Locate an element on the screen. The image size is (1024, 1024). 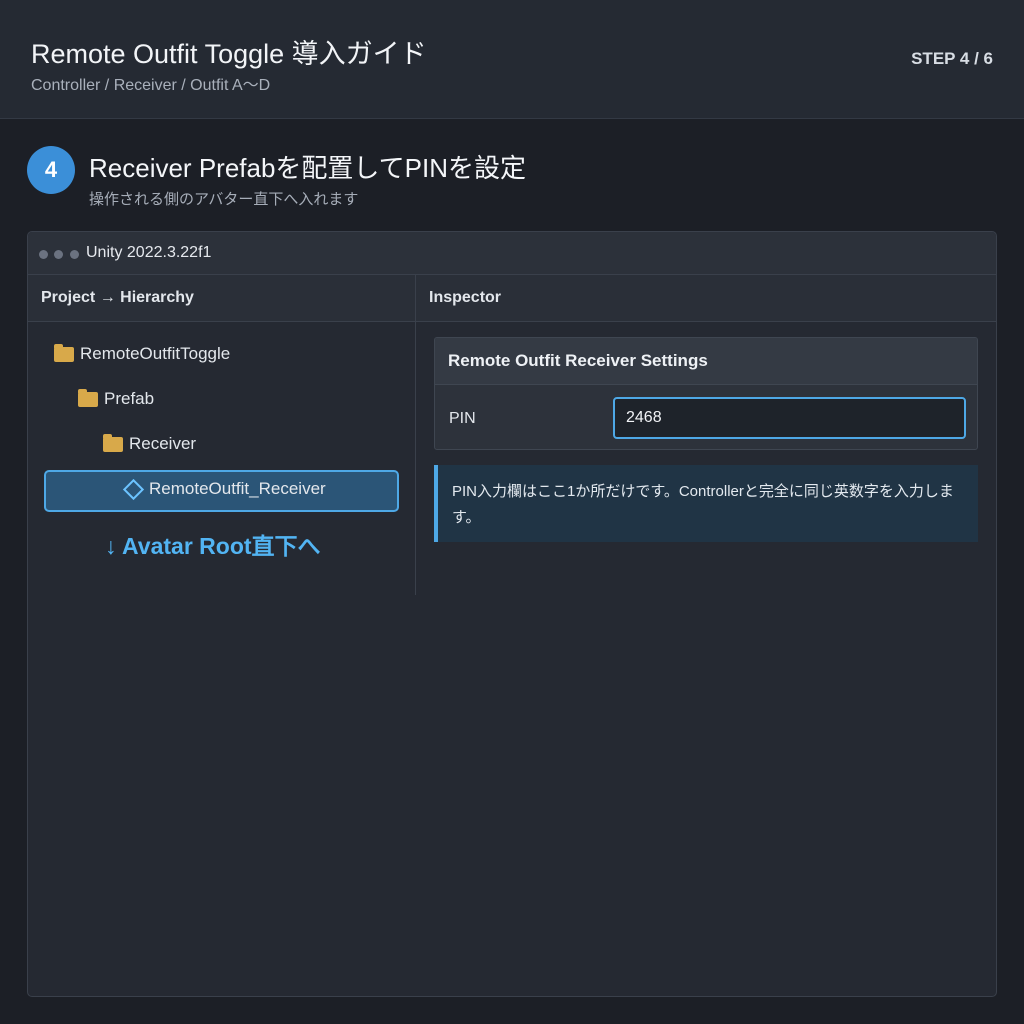
tree-item-prefab: Prefab is located at coordinates (116, 398).